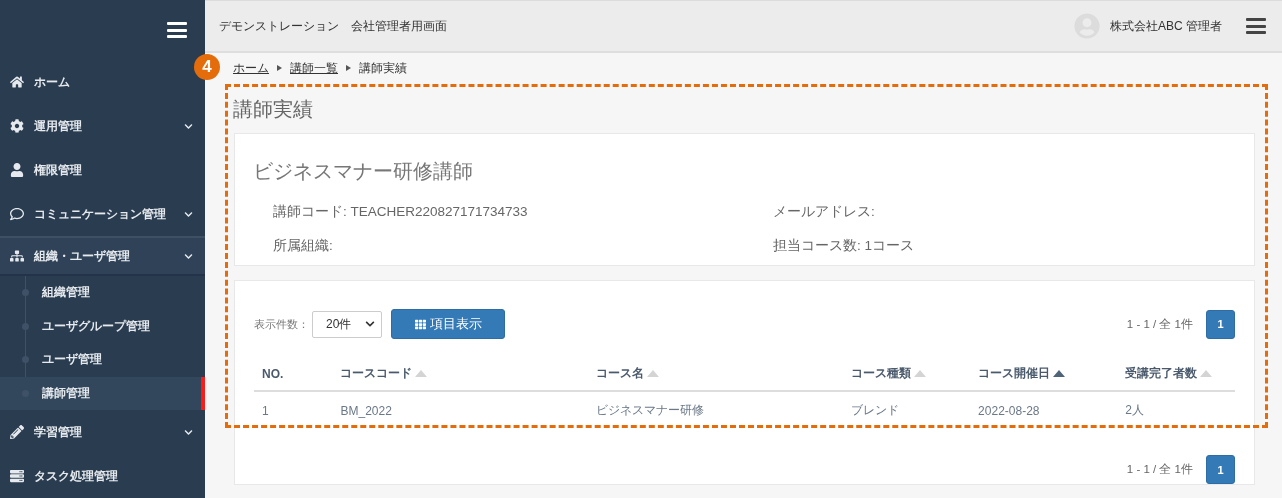 This screenshot has width=1282, height=498. Describe the element at coordinates (523, 212) in the screenshot. I see `profile-field: 講師コード: TEACHER220827171734733` at that location.